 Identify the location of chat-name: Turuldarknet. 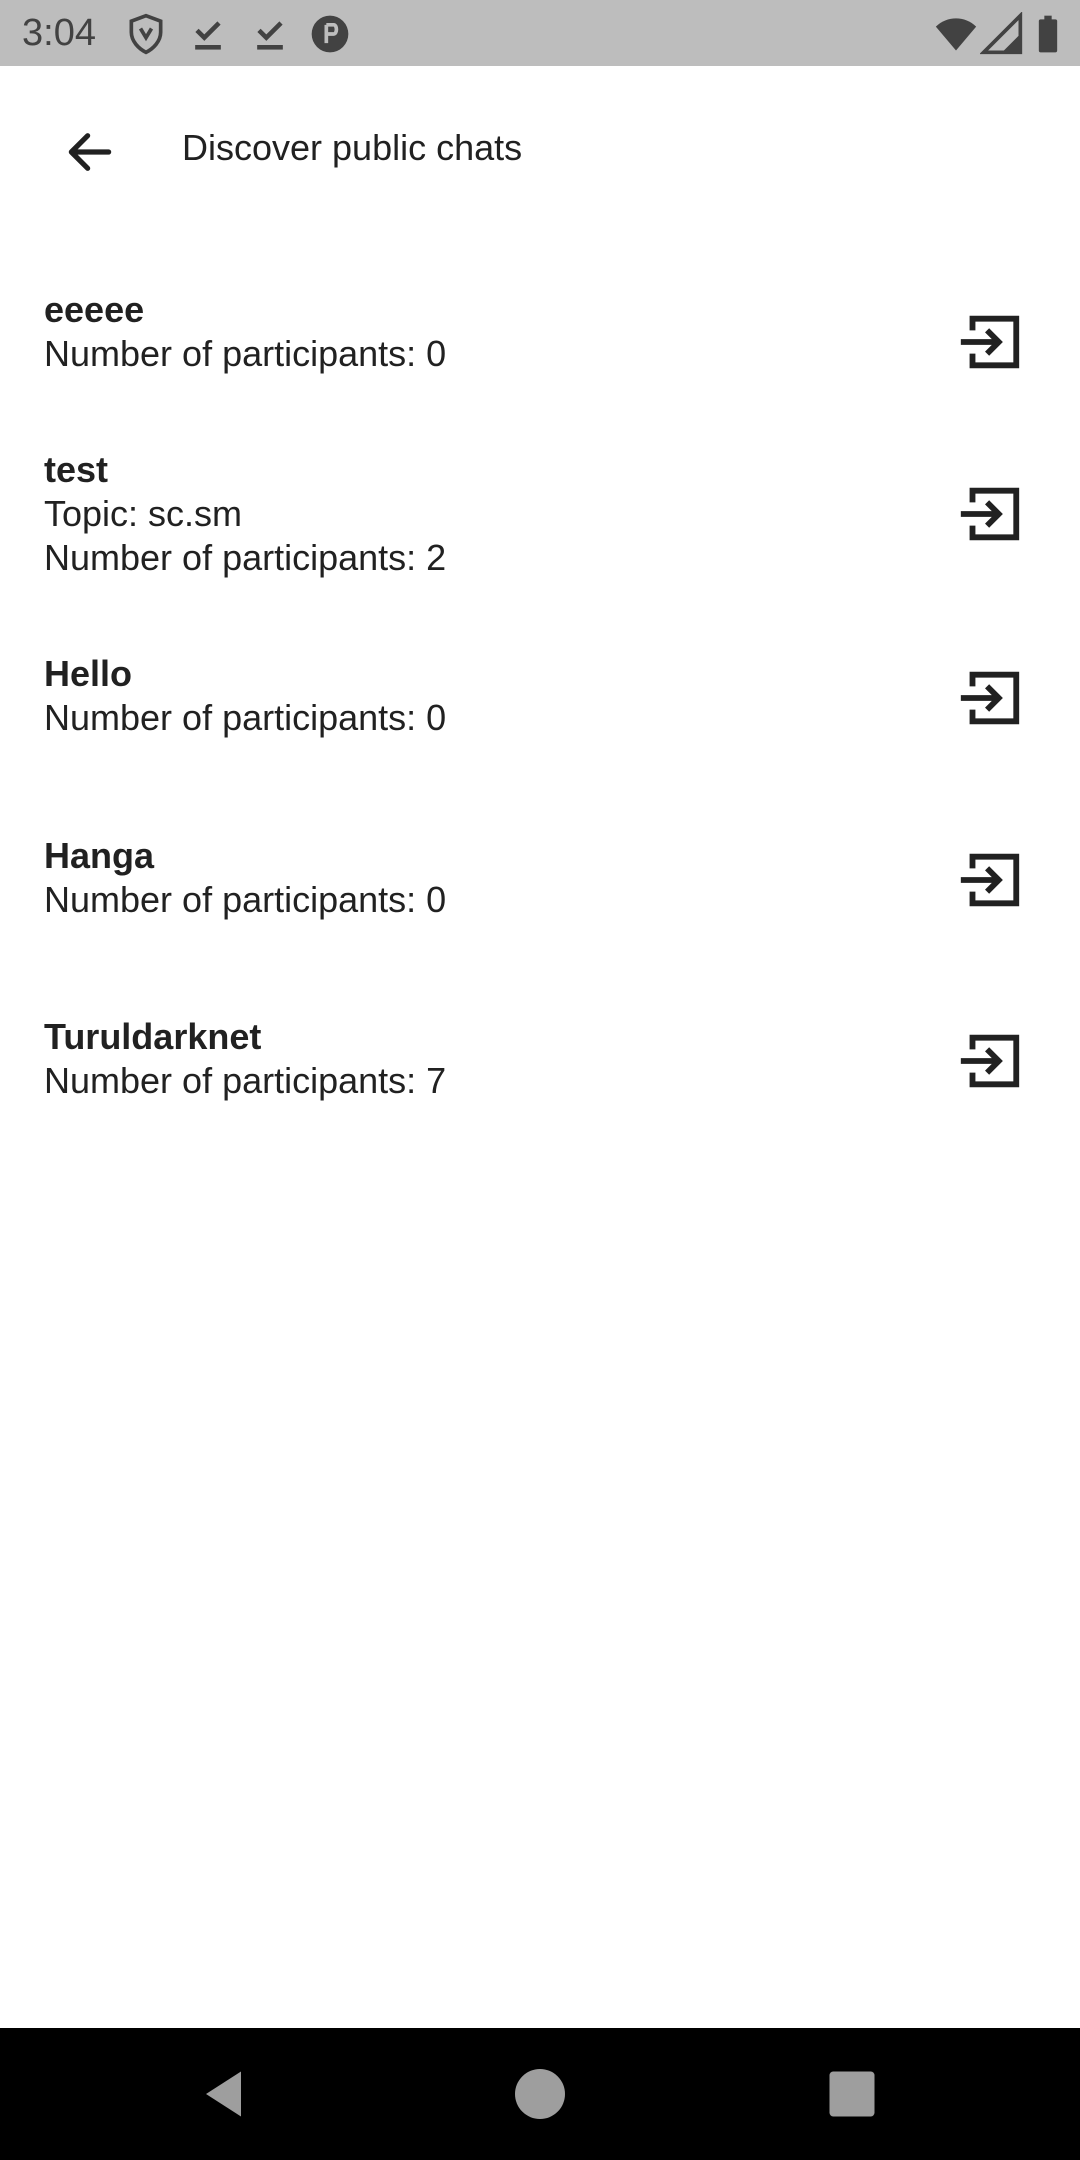
(153, 1036).